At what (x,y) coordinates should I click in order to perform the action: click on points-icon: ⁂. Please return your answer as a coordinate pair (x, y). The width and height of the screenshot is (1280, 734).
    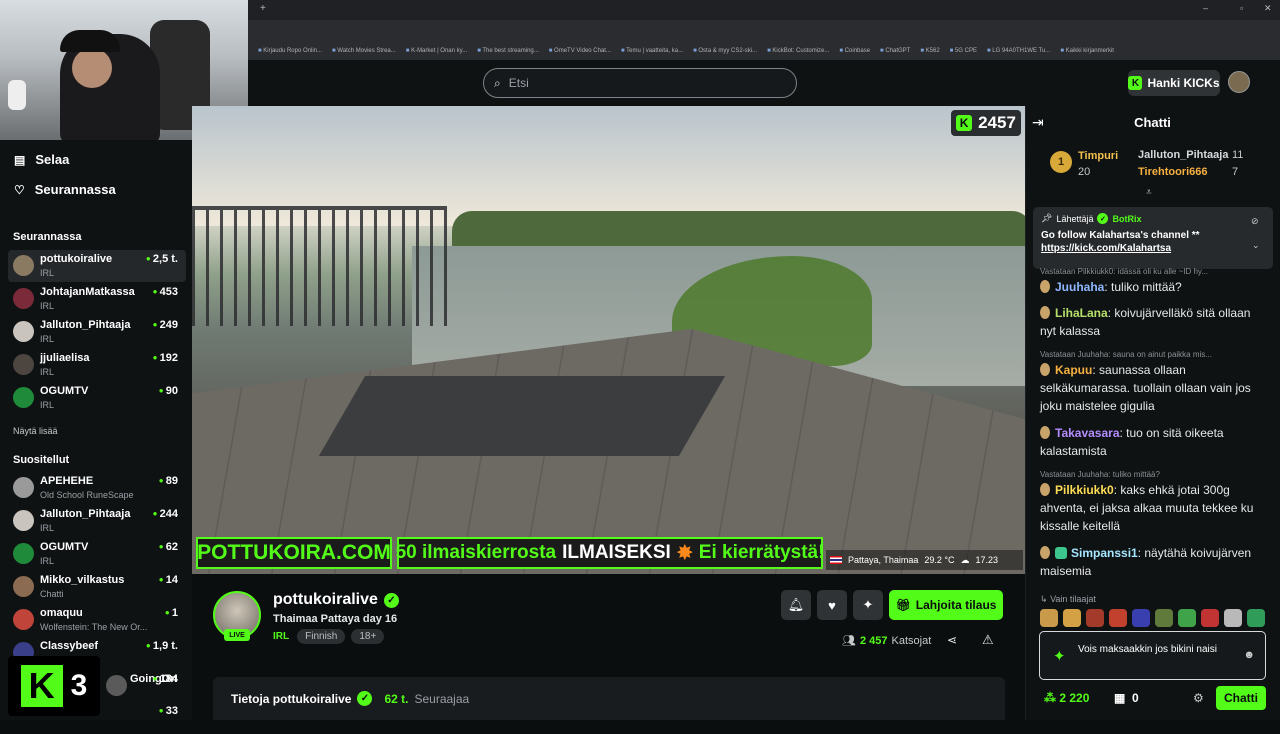
    Looking at the image, I should click on (1050, 698).